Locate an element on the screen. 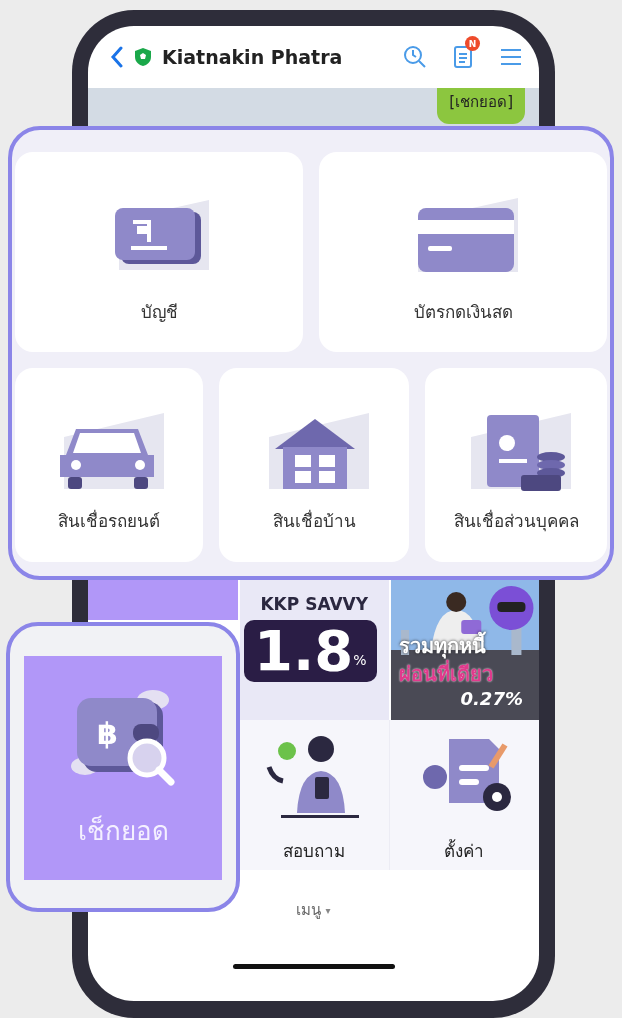 Image resolution: width=622 pixels, height=1018 pixels. back-icon is located at coordinates (117, 57).